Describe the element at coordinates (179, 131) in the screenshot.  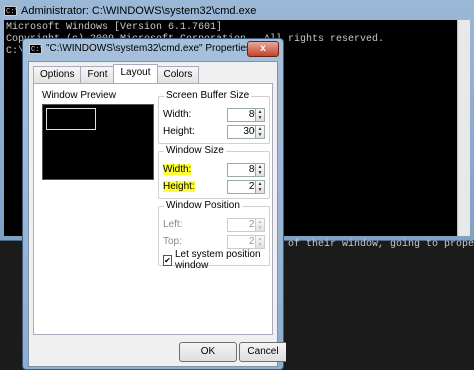
I see `buffer-height-label: Height:` at that location.